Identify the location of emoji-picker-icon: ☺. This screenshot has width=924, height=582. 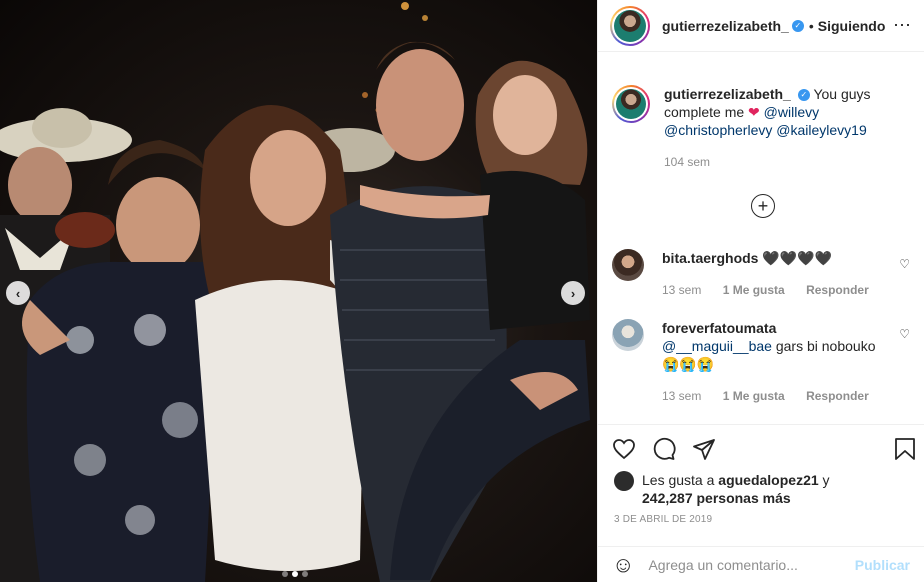
(623, 565).